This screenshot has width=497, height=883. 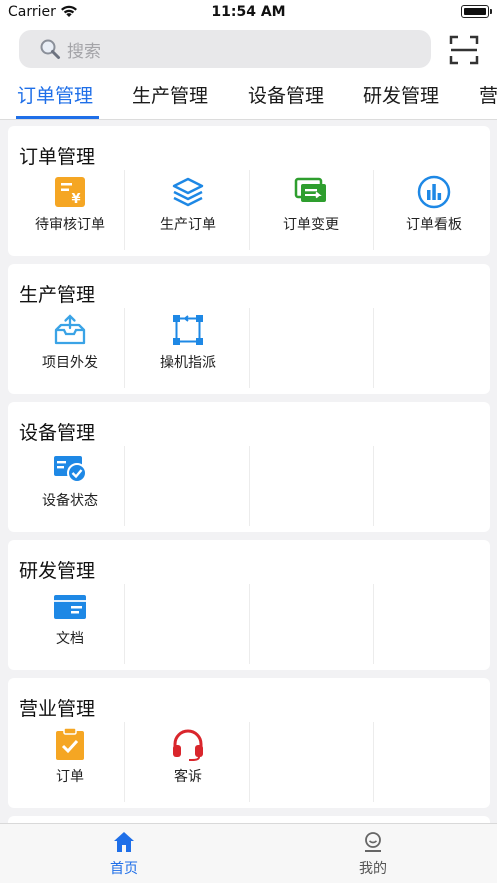 What do you see at coordinates (248, 853) in the screenshot?
I see `bottom-navigation: 首页 我的` at bounding box center [248, 853].